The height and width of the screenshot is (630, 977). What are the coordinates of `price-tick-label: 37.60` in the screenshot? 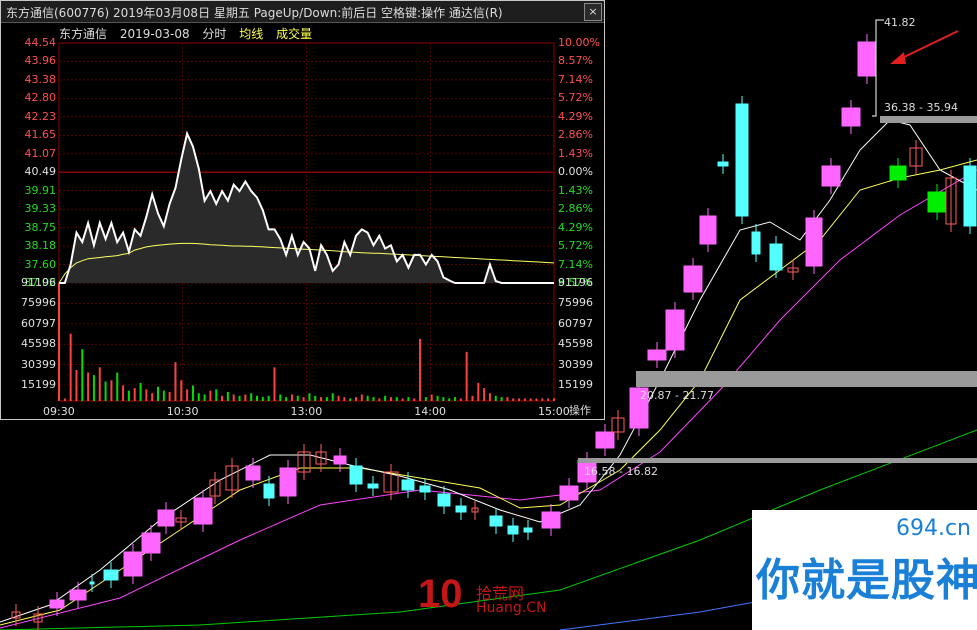 It's located at (40, 264).